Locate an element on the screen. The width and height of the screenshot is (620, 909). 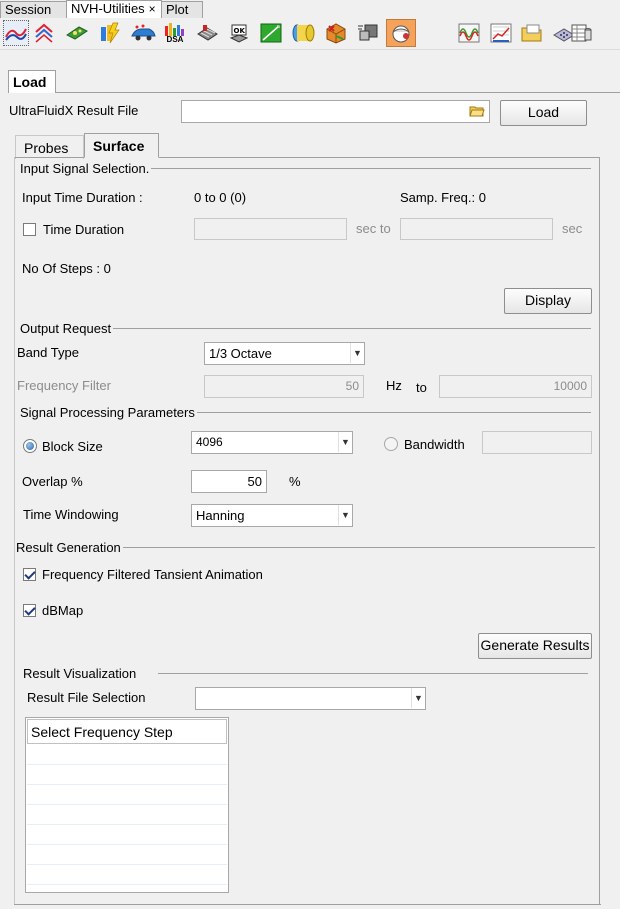
cube-icon is located at coordinates (336, 33).